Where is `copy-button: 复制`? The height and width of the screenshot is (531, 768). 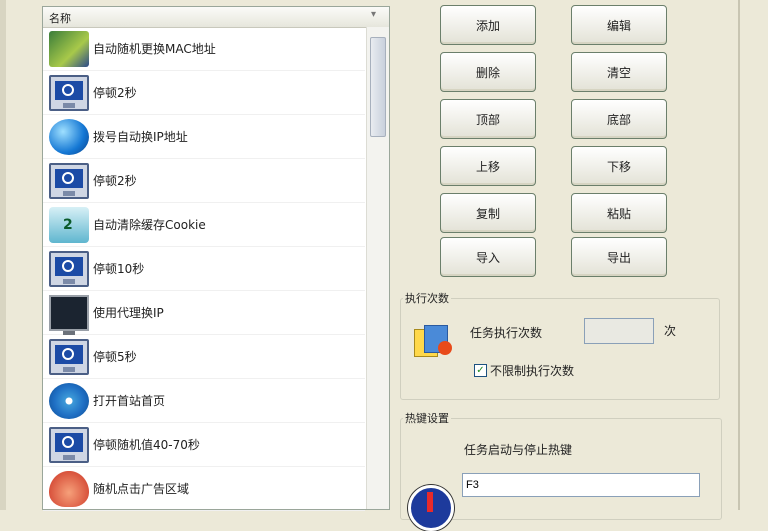 copy-button: 复制 is located at coordinates (488, 213).